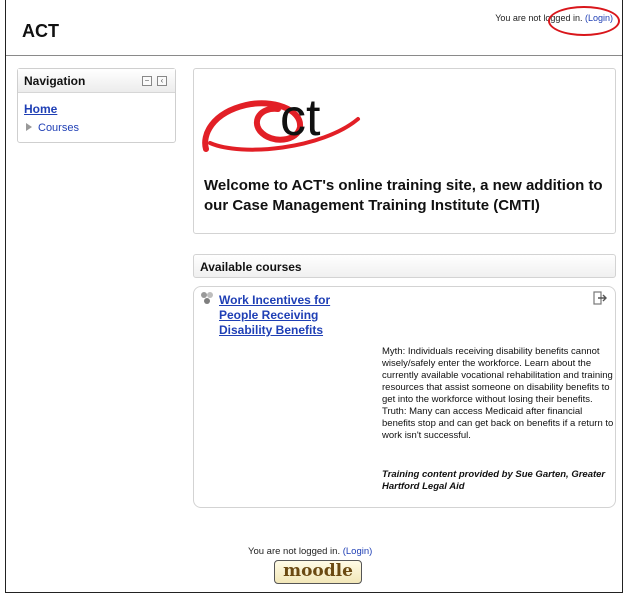 This screenshot has height=595, width=627. Describe the element at coordinates (55, 81) in the screenshot. I see `navigation-title: Navigation` at that location.